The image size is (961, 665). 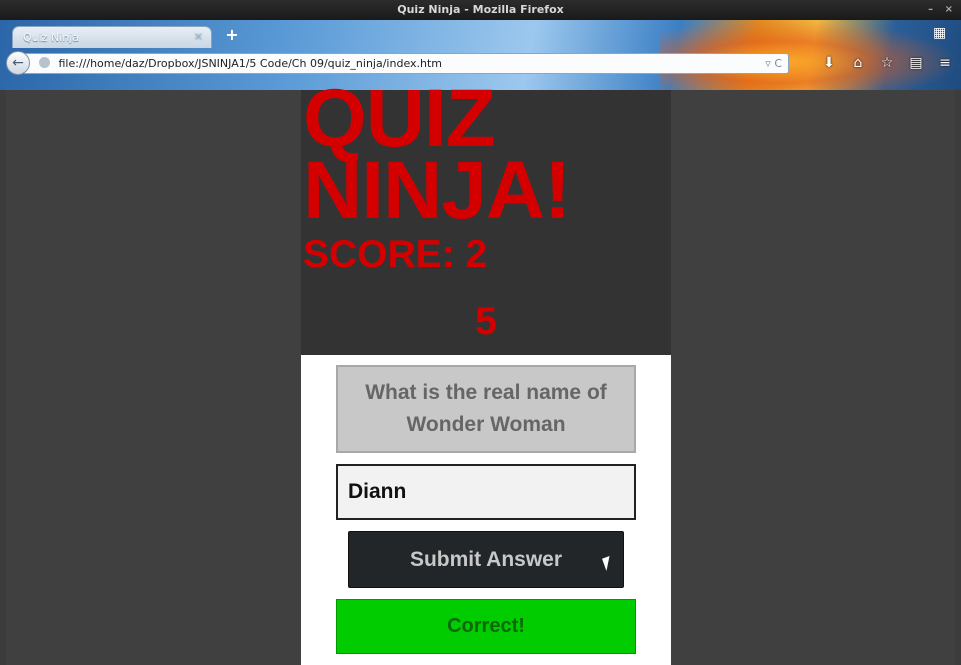 I want to click on home-icon: ⌂, so click(x=858, y=63).